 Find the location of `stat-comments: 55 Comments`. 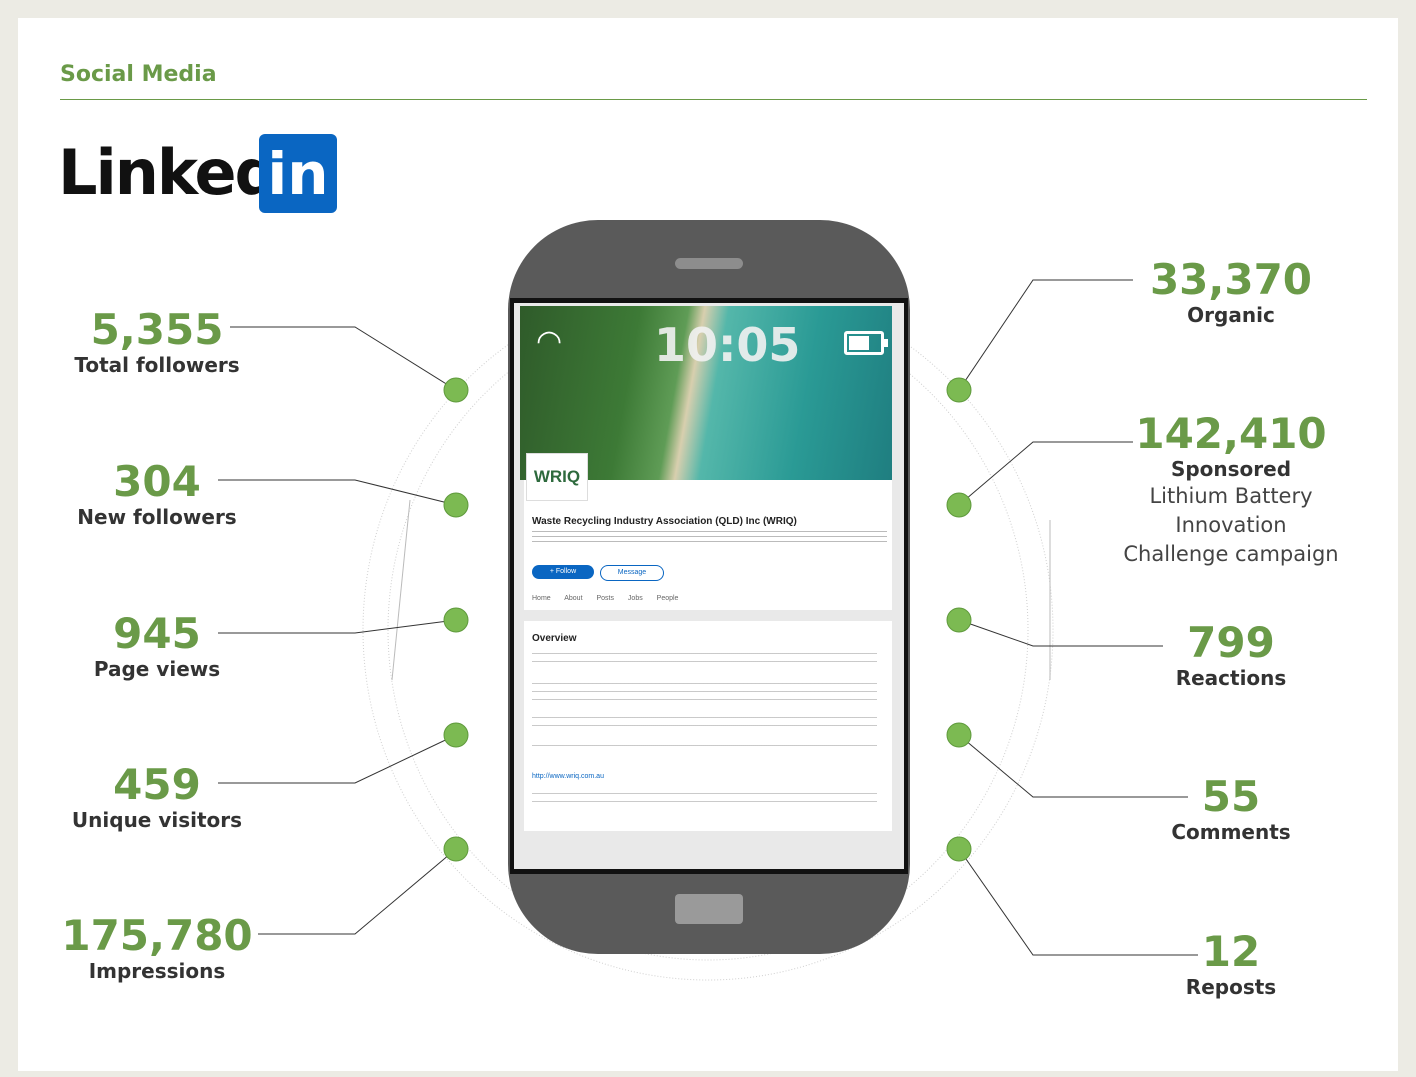

stat-comments: 55 Comments is located at coordinates (1231, 810).